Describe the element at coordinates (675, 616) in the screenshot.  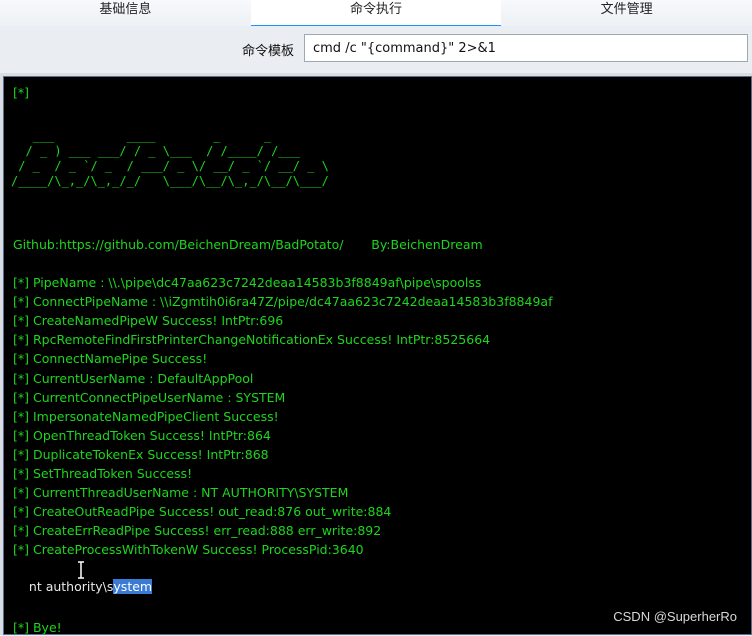
I see `watermark: CSDN @SuperherRo` at that location.